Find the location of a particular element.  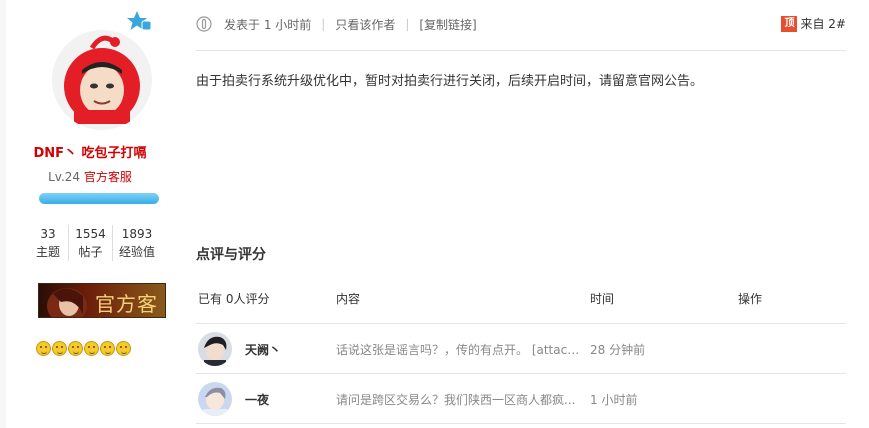

stat-experience: 1893 经验值 is located at coordinates (137, 243).